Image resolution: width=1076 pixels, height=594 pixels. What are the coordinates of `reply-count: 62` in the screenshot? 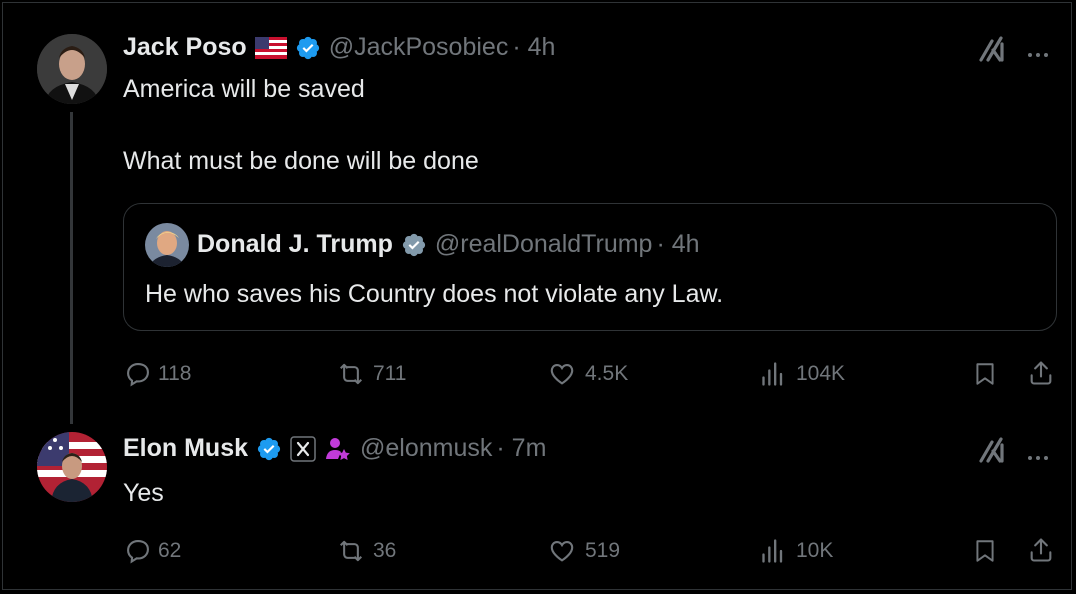 It's located at (170, 550).